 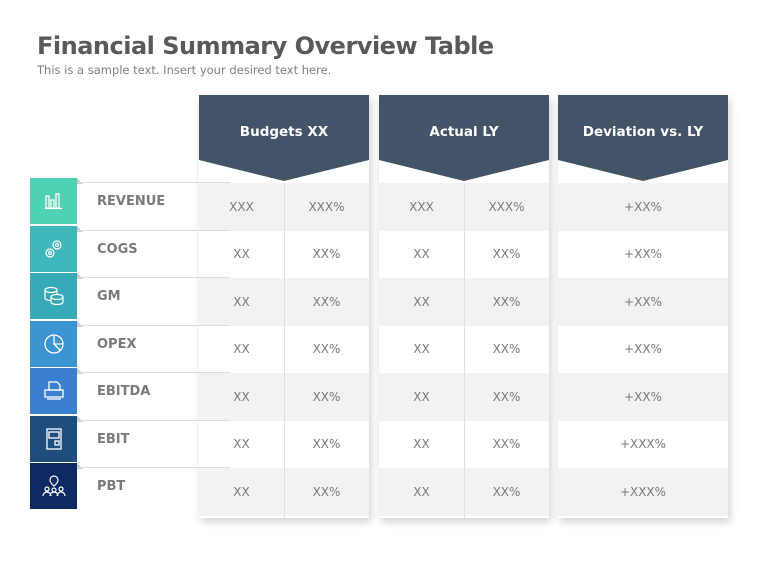 I want to click on row-label: OPEX, so click(x=117, y=344).